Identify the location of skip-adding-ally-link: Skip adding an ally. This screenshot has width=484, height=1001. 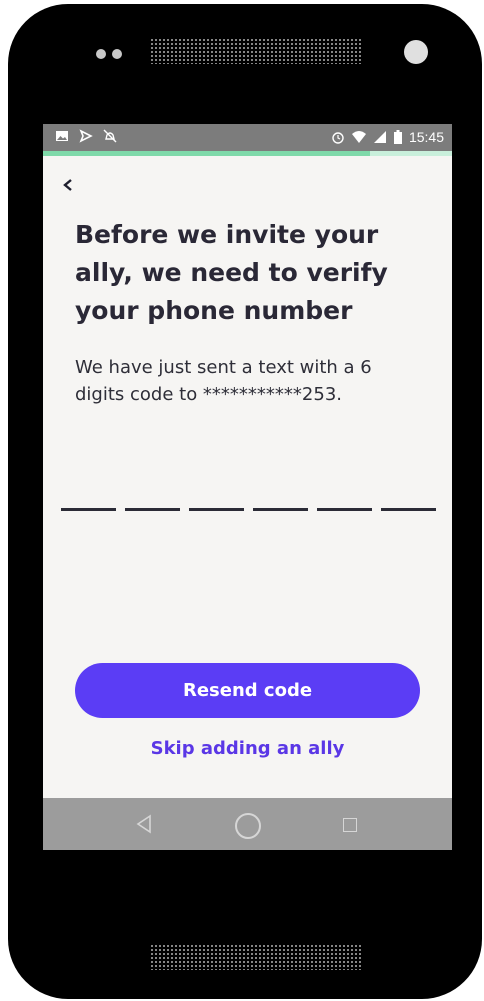
(247, 748).